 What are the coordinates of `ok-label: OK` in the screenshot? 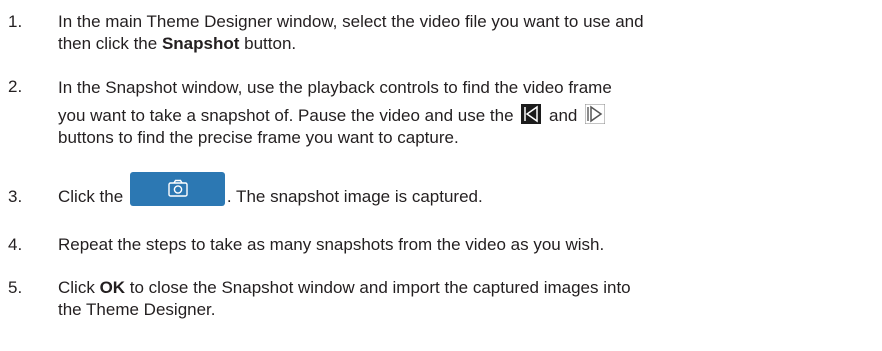 It's located at (112, 287).